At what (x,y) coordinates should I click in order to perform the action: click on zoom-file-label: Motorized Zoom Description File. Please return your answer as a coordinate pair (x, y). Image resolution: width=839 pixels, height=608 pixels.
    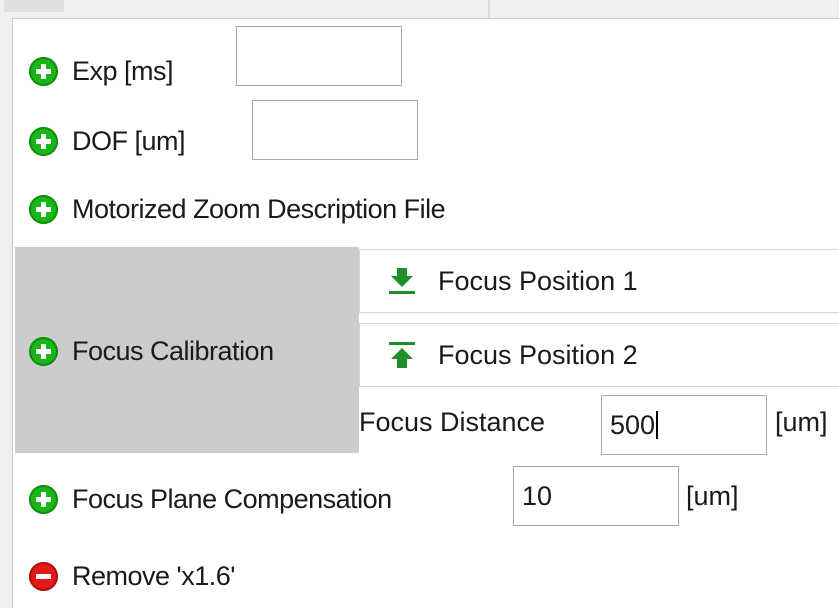
    Looking at the image, I should click on (259, 208).